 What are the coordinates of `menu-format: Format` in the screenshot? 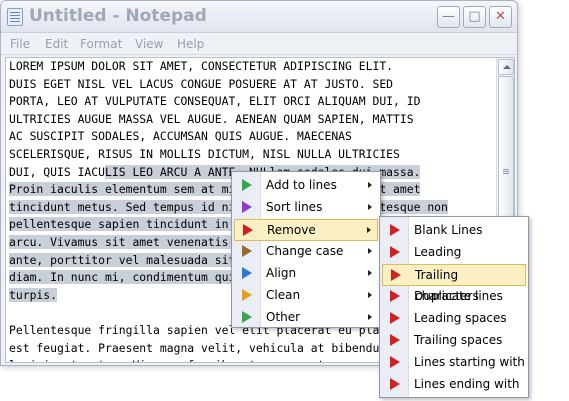 It's located at (101, 44).